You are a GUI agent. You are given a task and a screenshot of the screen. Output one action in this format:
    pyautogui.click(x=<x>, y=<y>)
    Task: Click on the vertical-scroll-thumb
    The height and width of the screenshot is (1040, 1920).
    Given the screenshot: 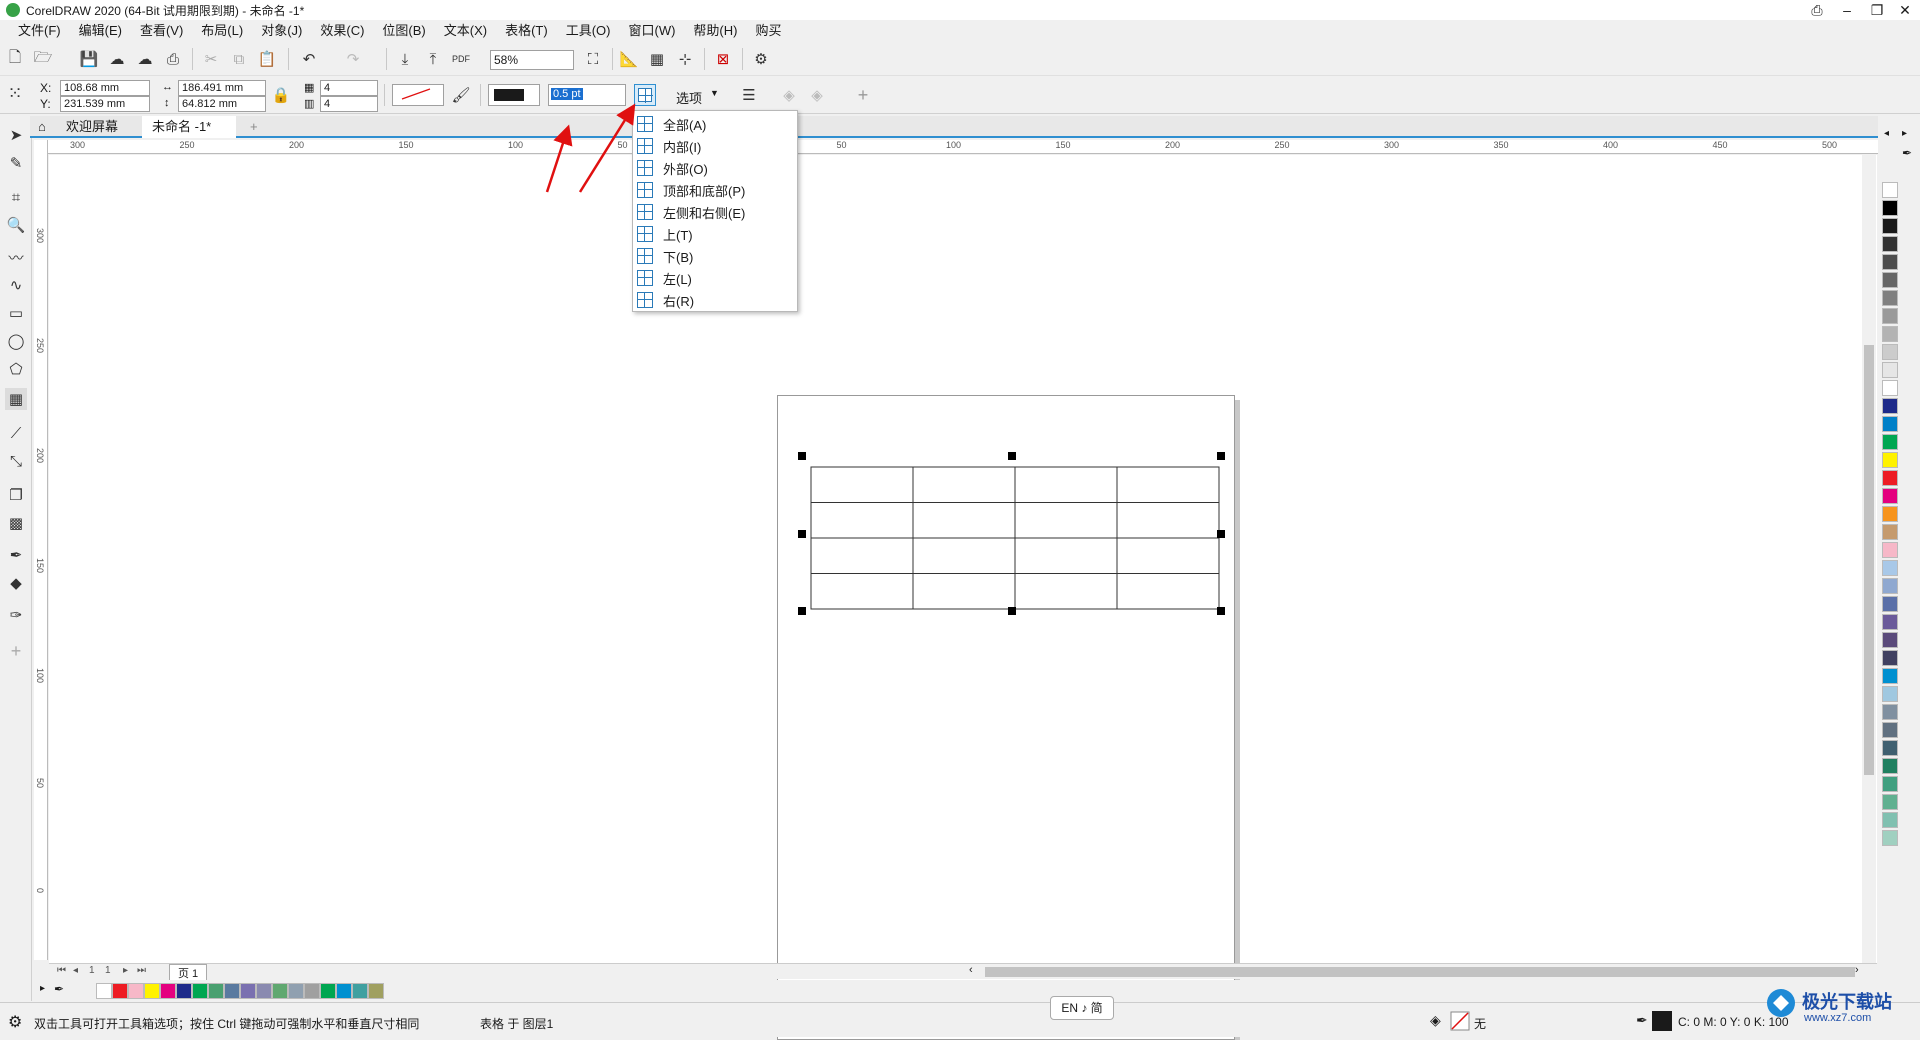 What is the action you would take?
    pyautogui.click(x=1869, y=560)
    